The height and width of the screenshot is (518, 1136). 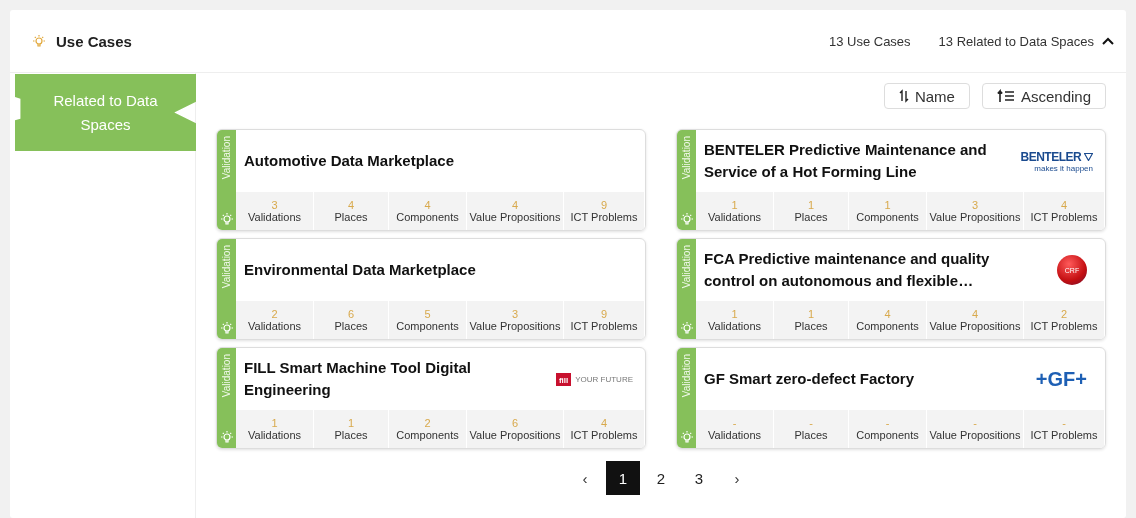 What do you see at coordinates (1088, 156) in the screenshot?
I see `triangle-icon` at bounding box center [1088, 156].